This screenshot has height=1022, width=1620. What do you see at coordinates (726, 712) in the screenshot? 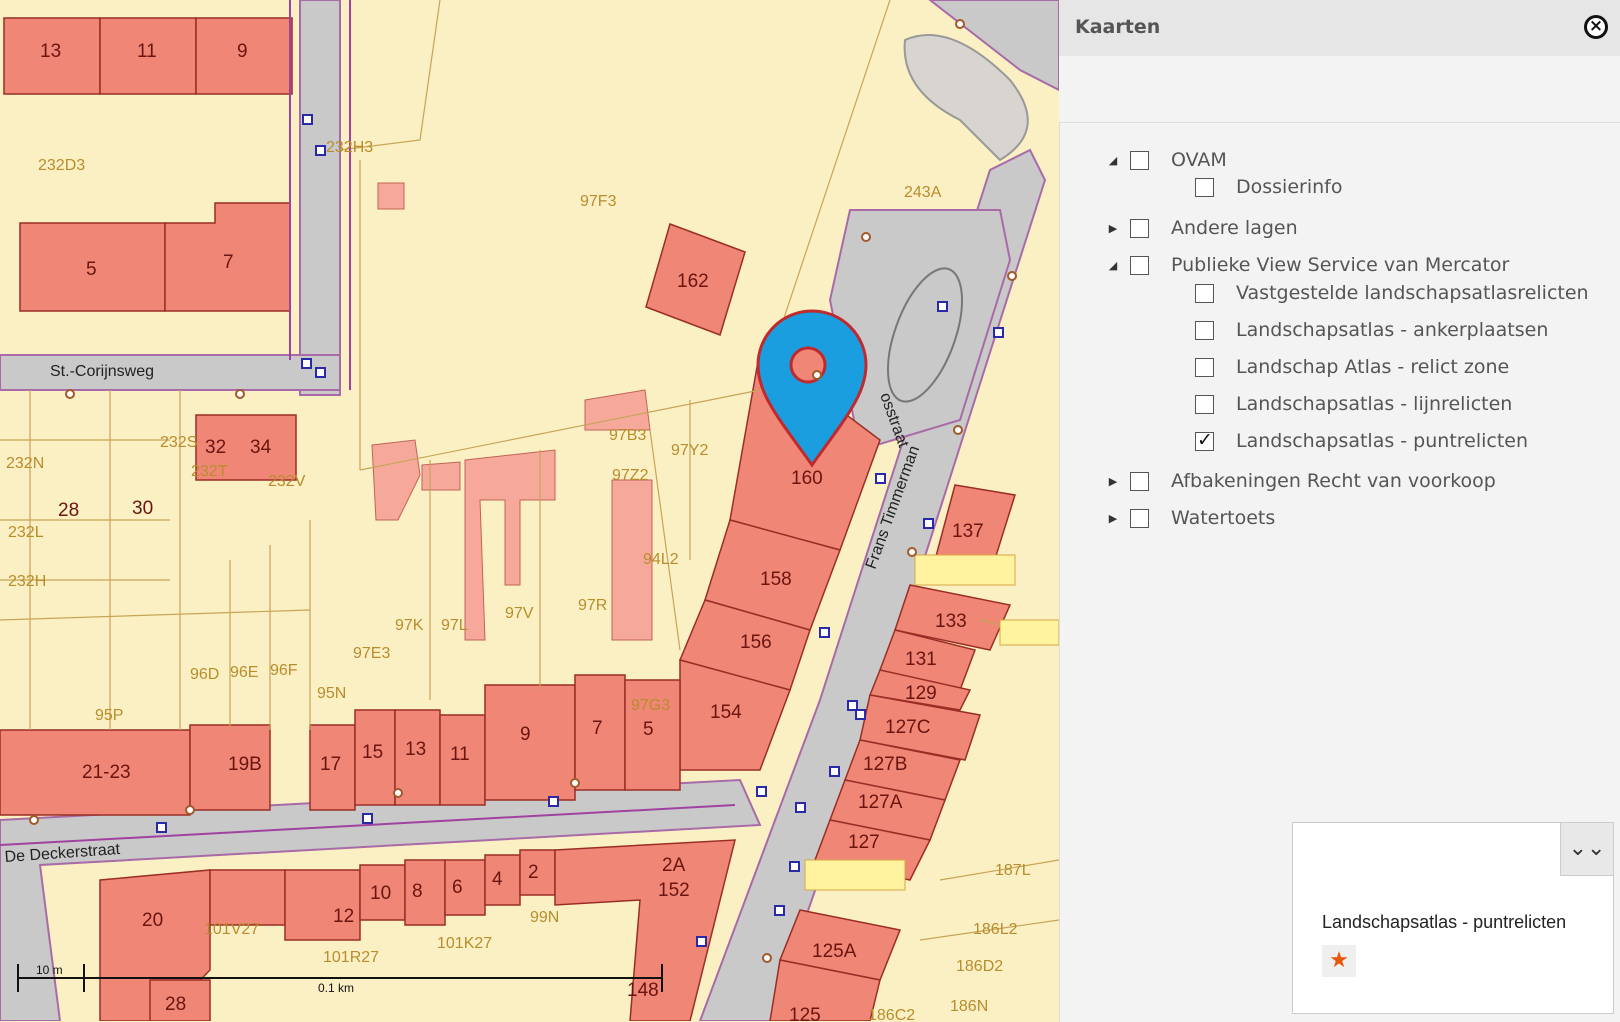
I see `bld-label: 154` at bounding box center [726, 712].